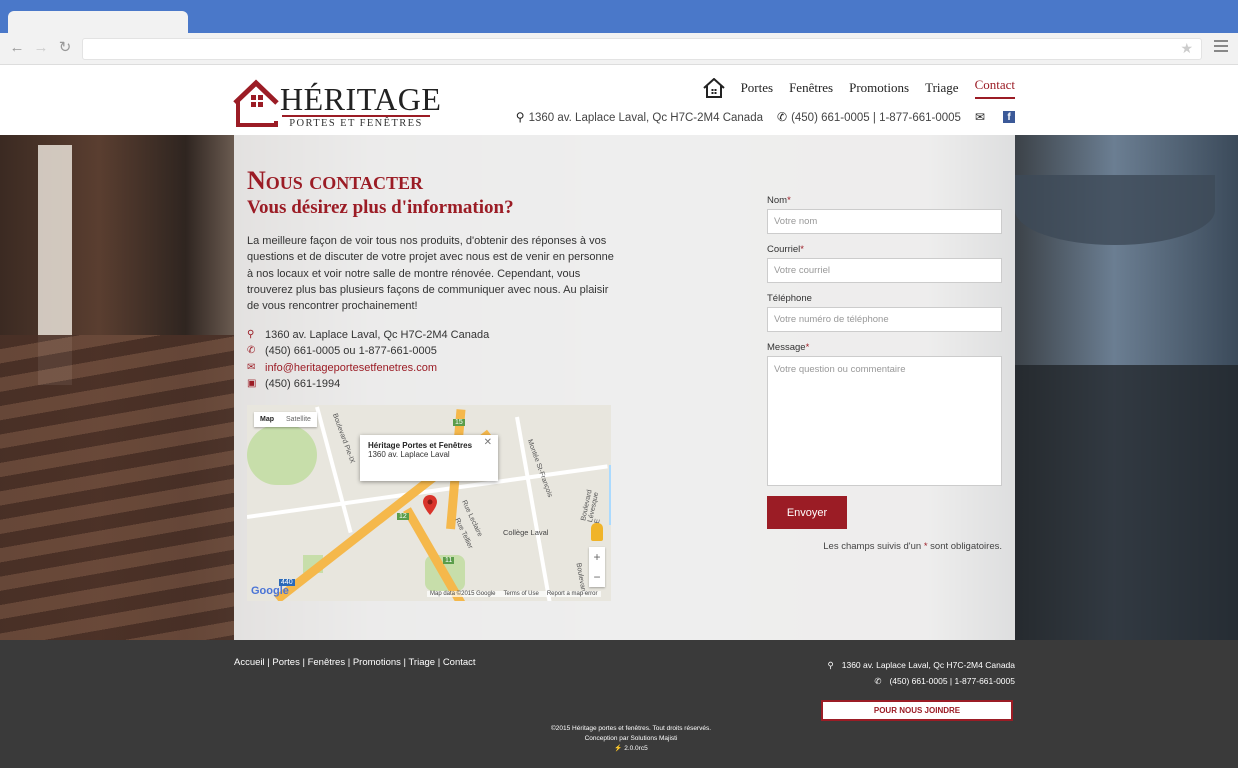  What do you see at coordinates (994, 88) in the screenshot?
I see `nav-contact: Contact` at bounding box center [994, 88].